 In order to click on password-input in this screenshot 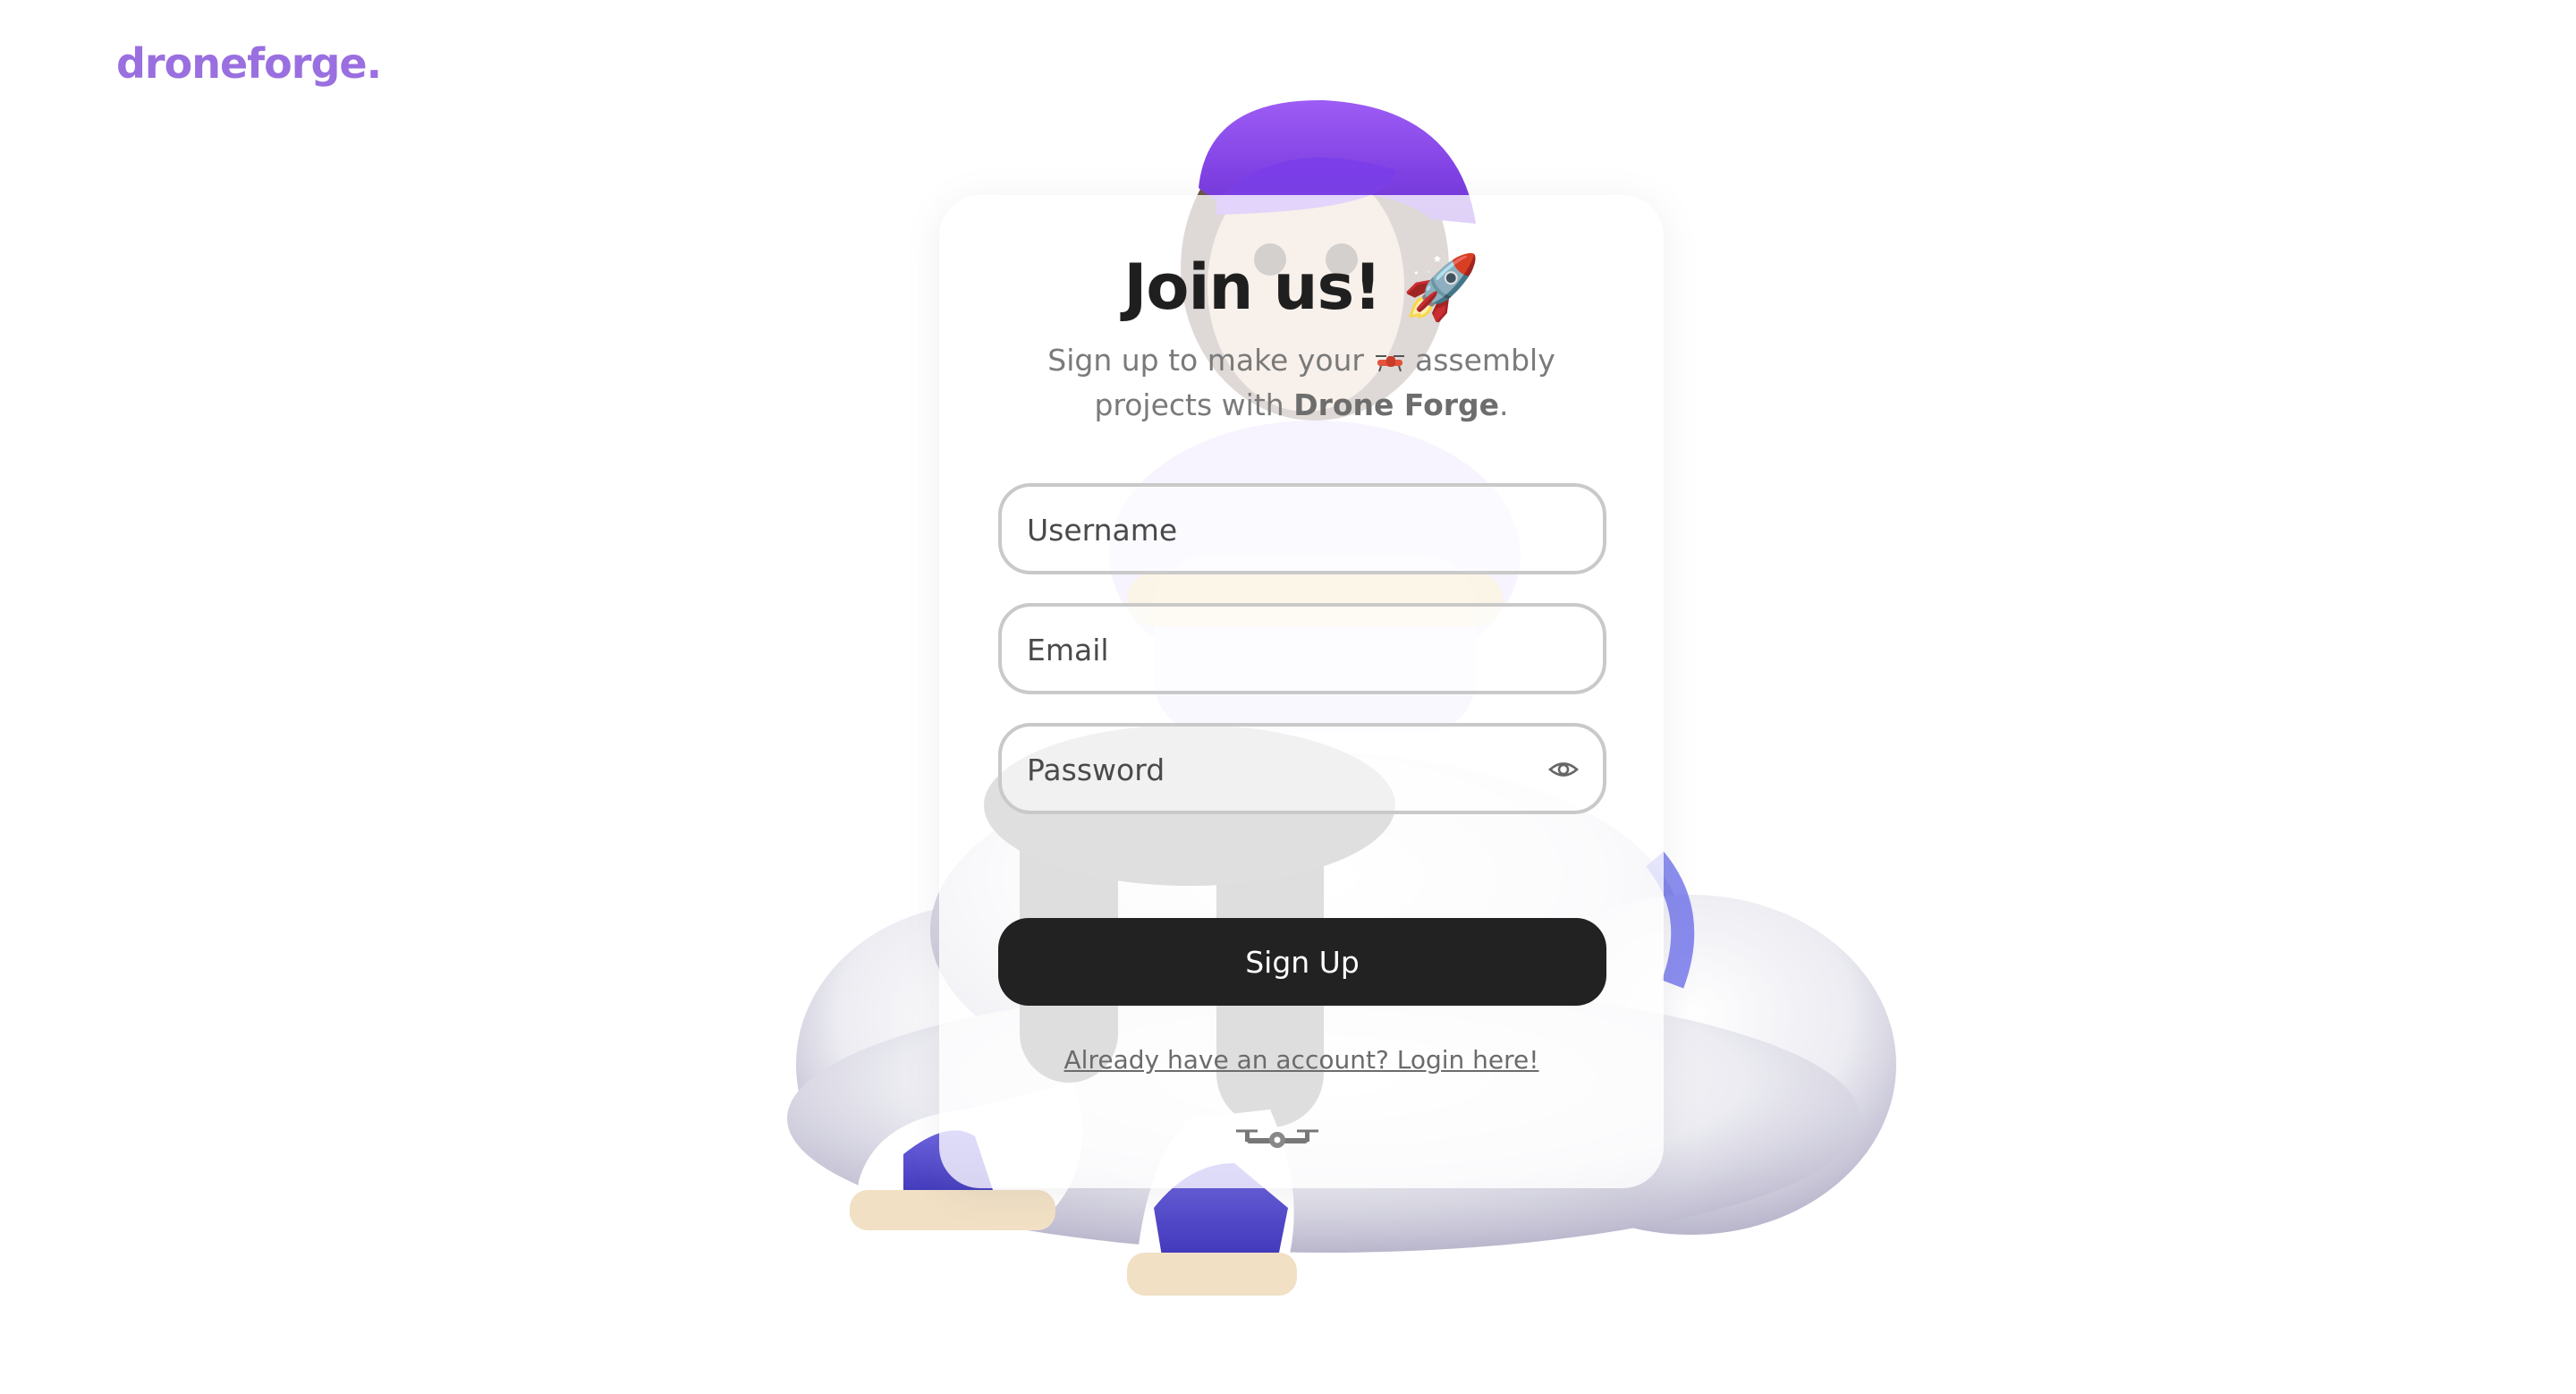, I will do `click(1277, 769)`.